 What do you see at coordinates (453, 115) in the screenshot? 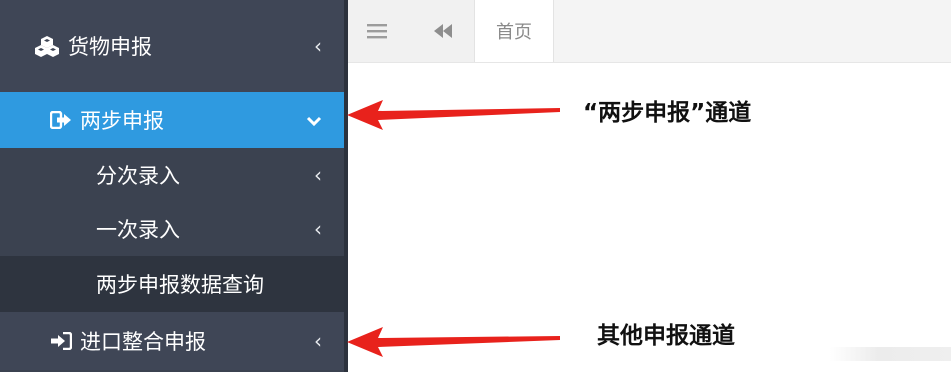
I see `arrow-two-step` at bounding box center [453, 115].